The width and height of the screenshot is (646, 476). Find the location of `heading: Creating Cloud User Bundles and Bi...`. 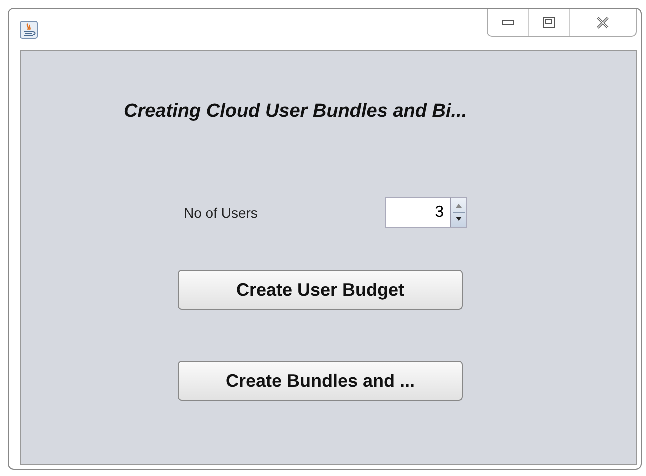

heading: Creating Cloud User Bundles and Bi... is located at coordinates (296, 112).